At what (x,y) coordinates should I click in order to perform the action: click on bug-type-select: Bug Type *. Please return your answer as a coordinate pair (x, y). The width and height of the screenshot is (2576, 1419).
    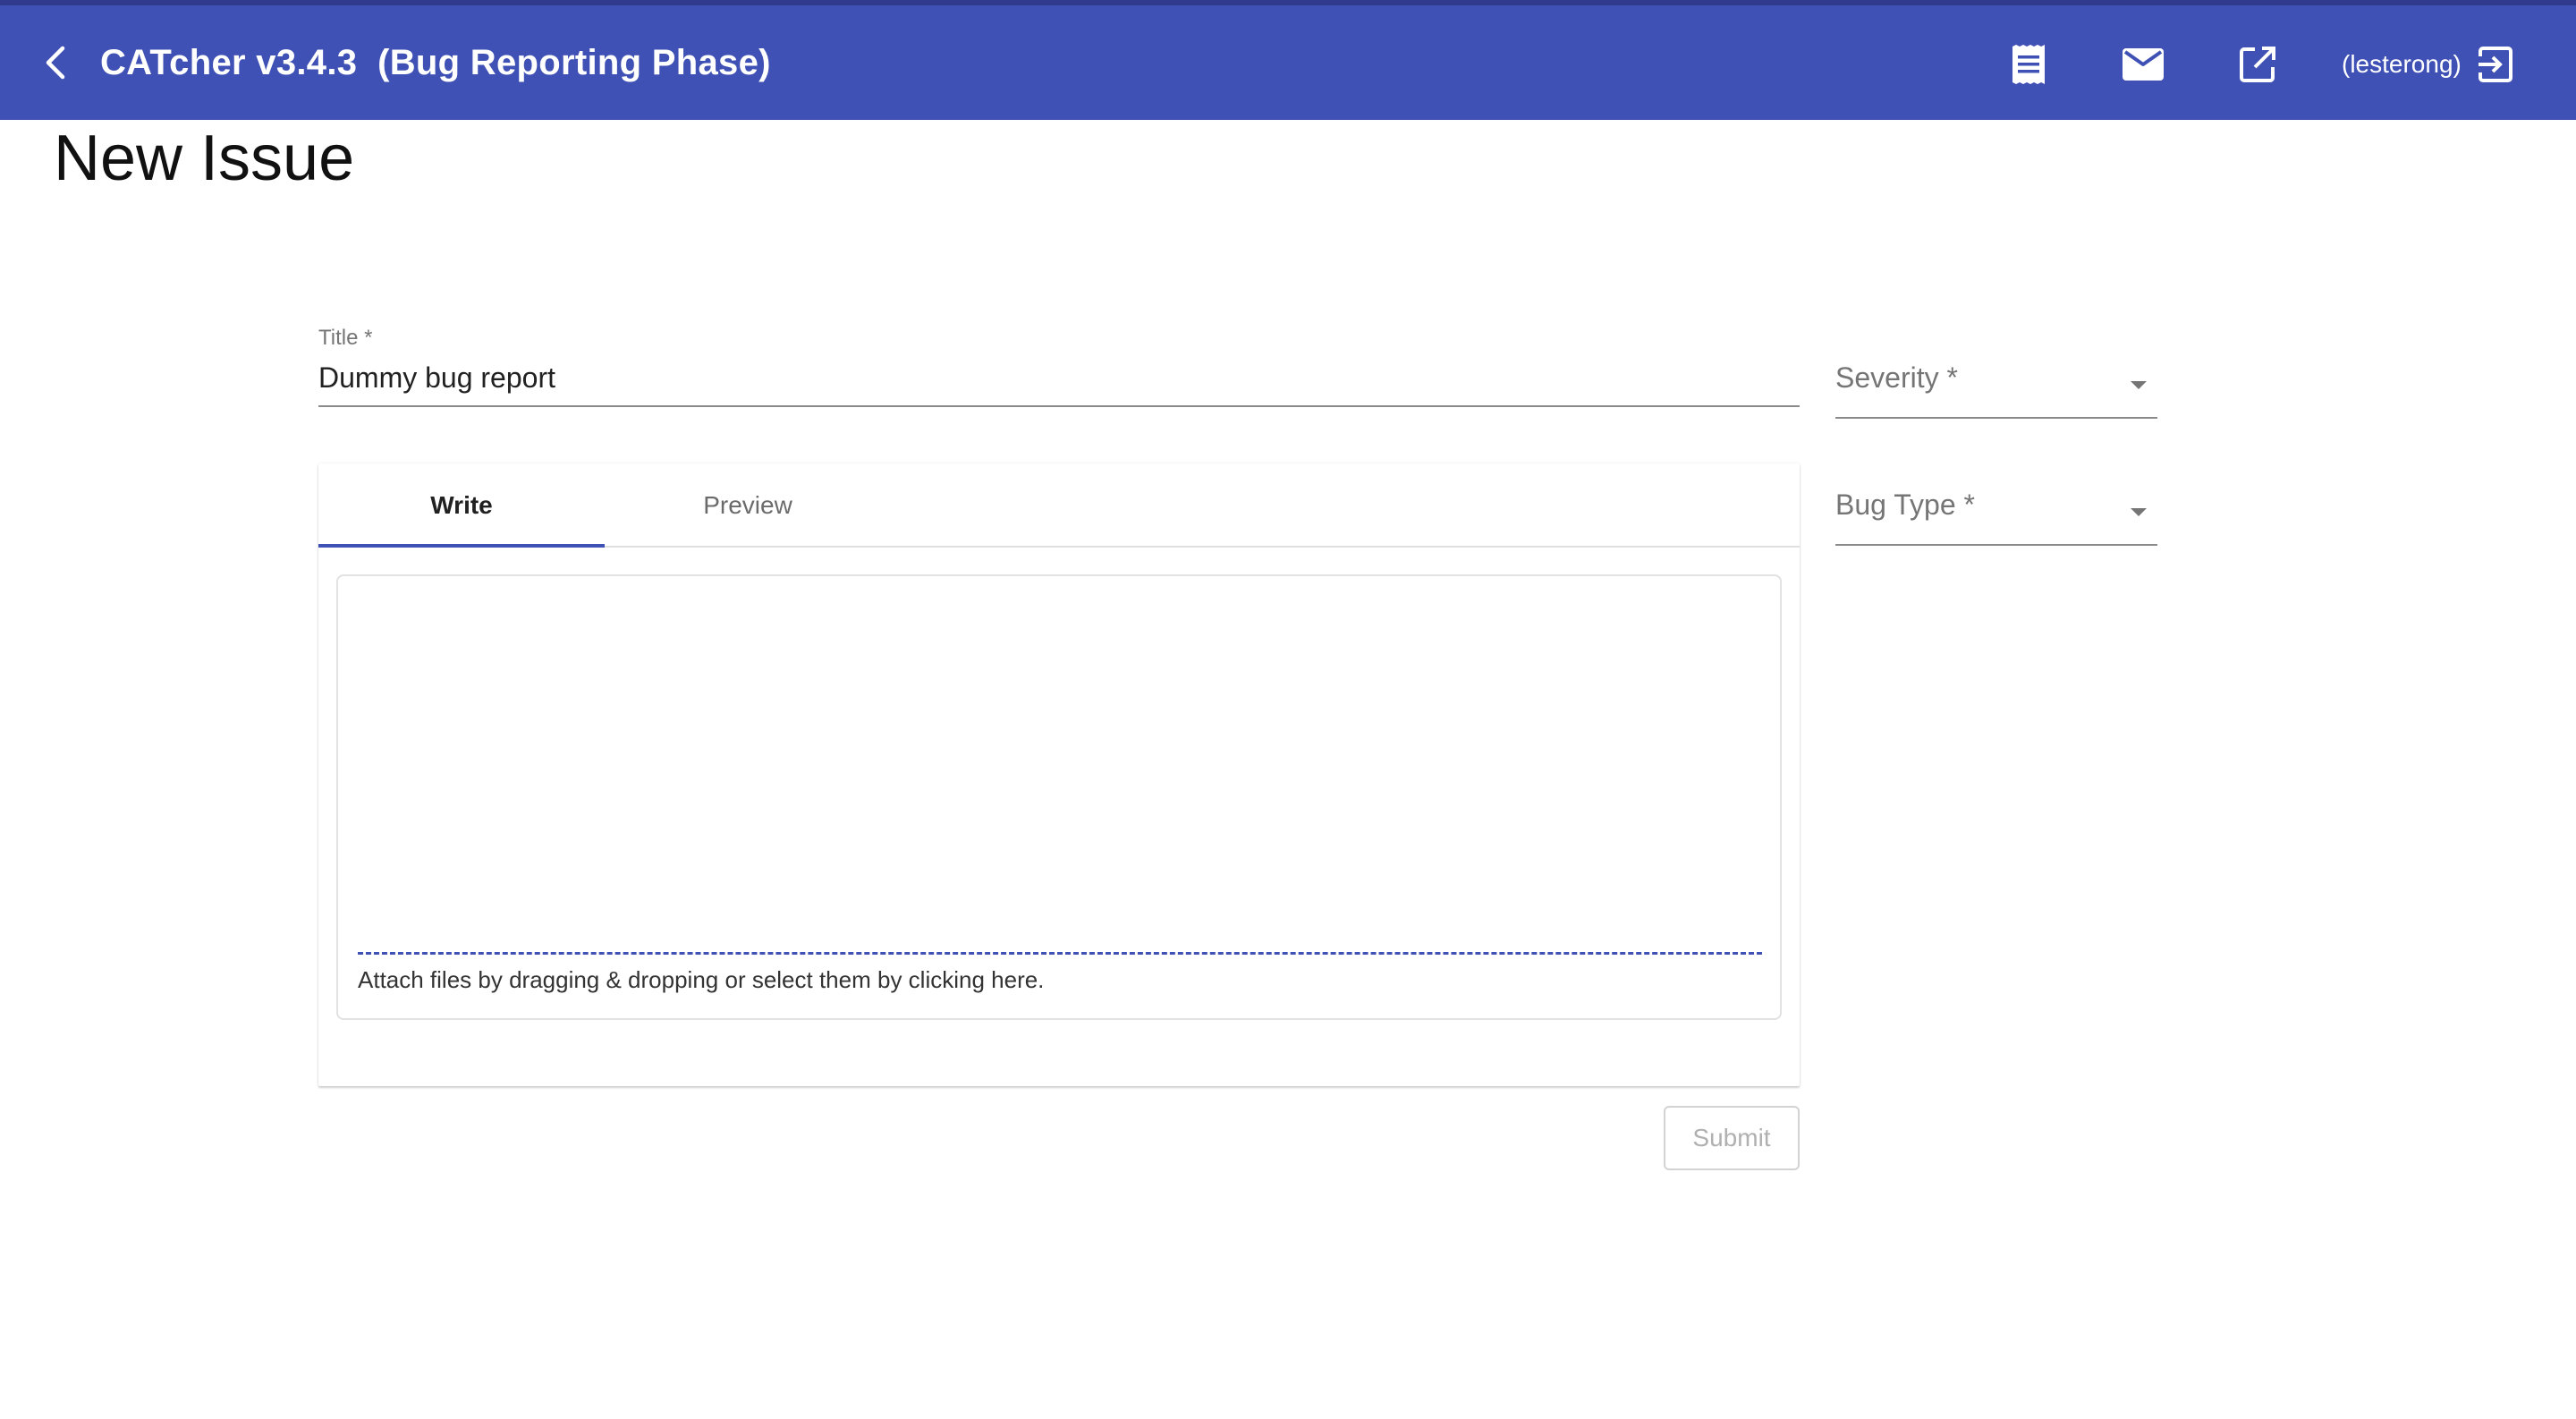
    Looking at the image, I should click on (1996, 517).